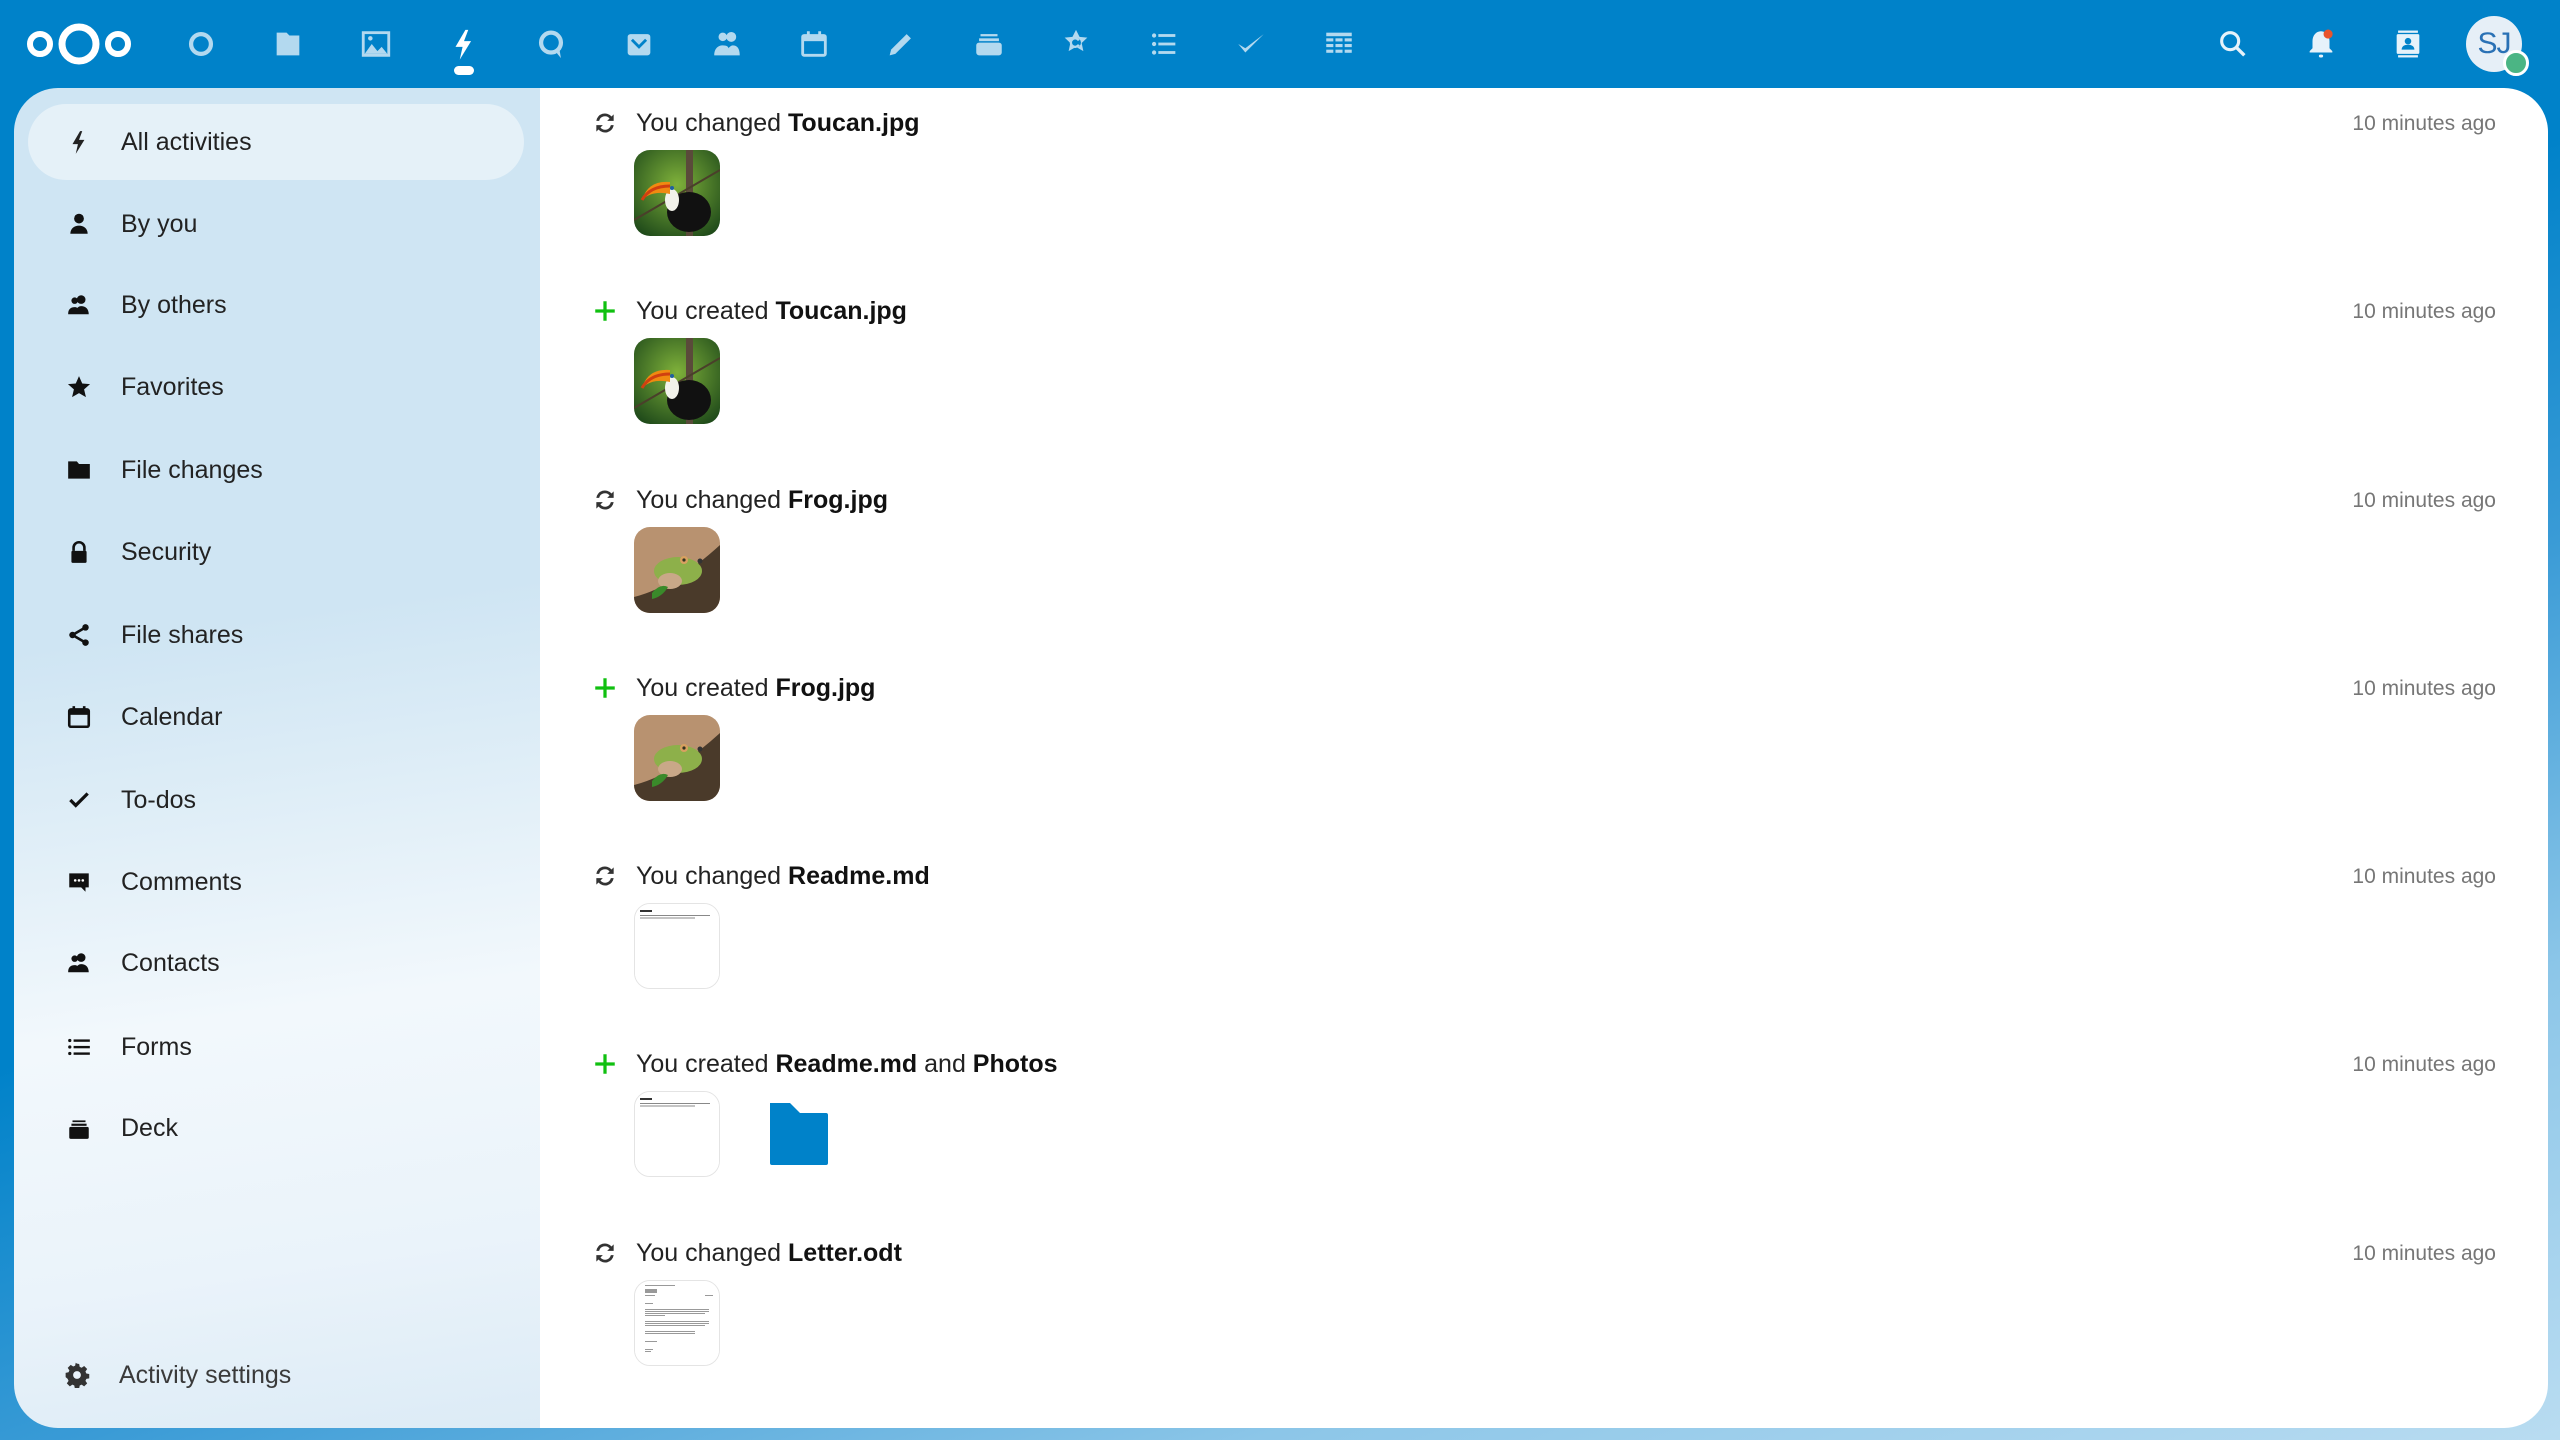  I want to click on star-c-icon, so click(1076, 44).